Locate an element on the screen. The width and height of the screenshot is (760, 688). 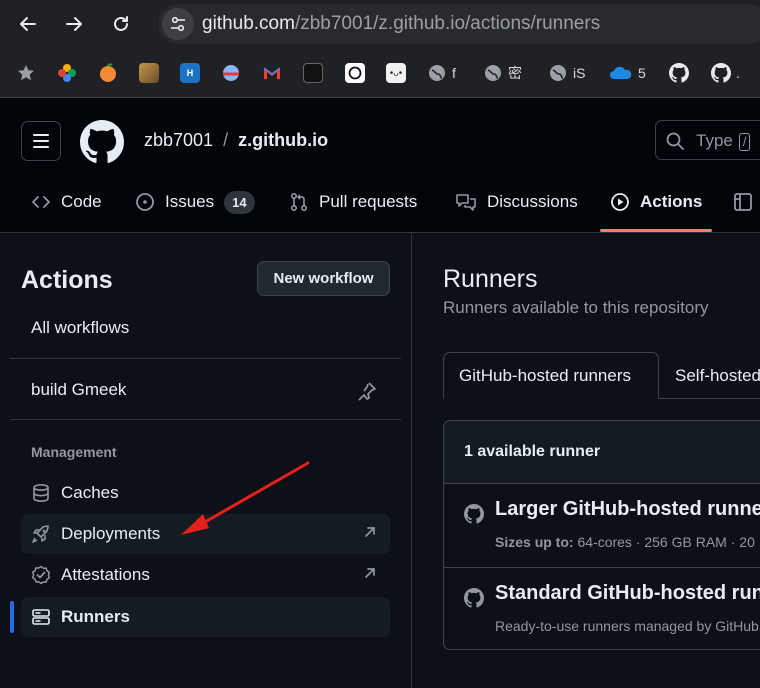
sidebar-item-runners: Runners is located at coordinates (205, 617).